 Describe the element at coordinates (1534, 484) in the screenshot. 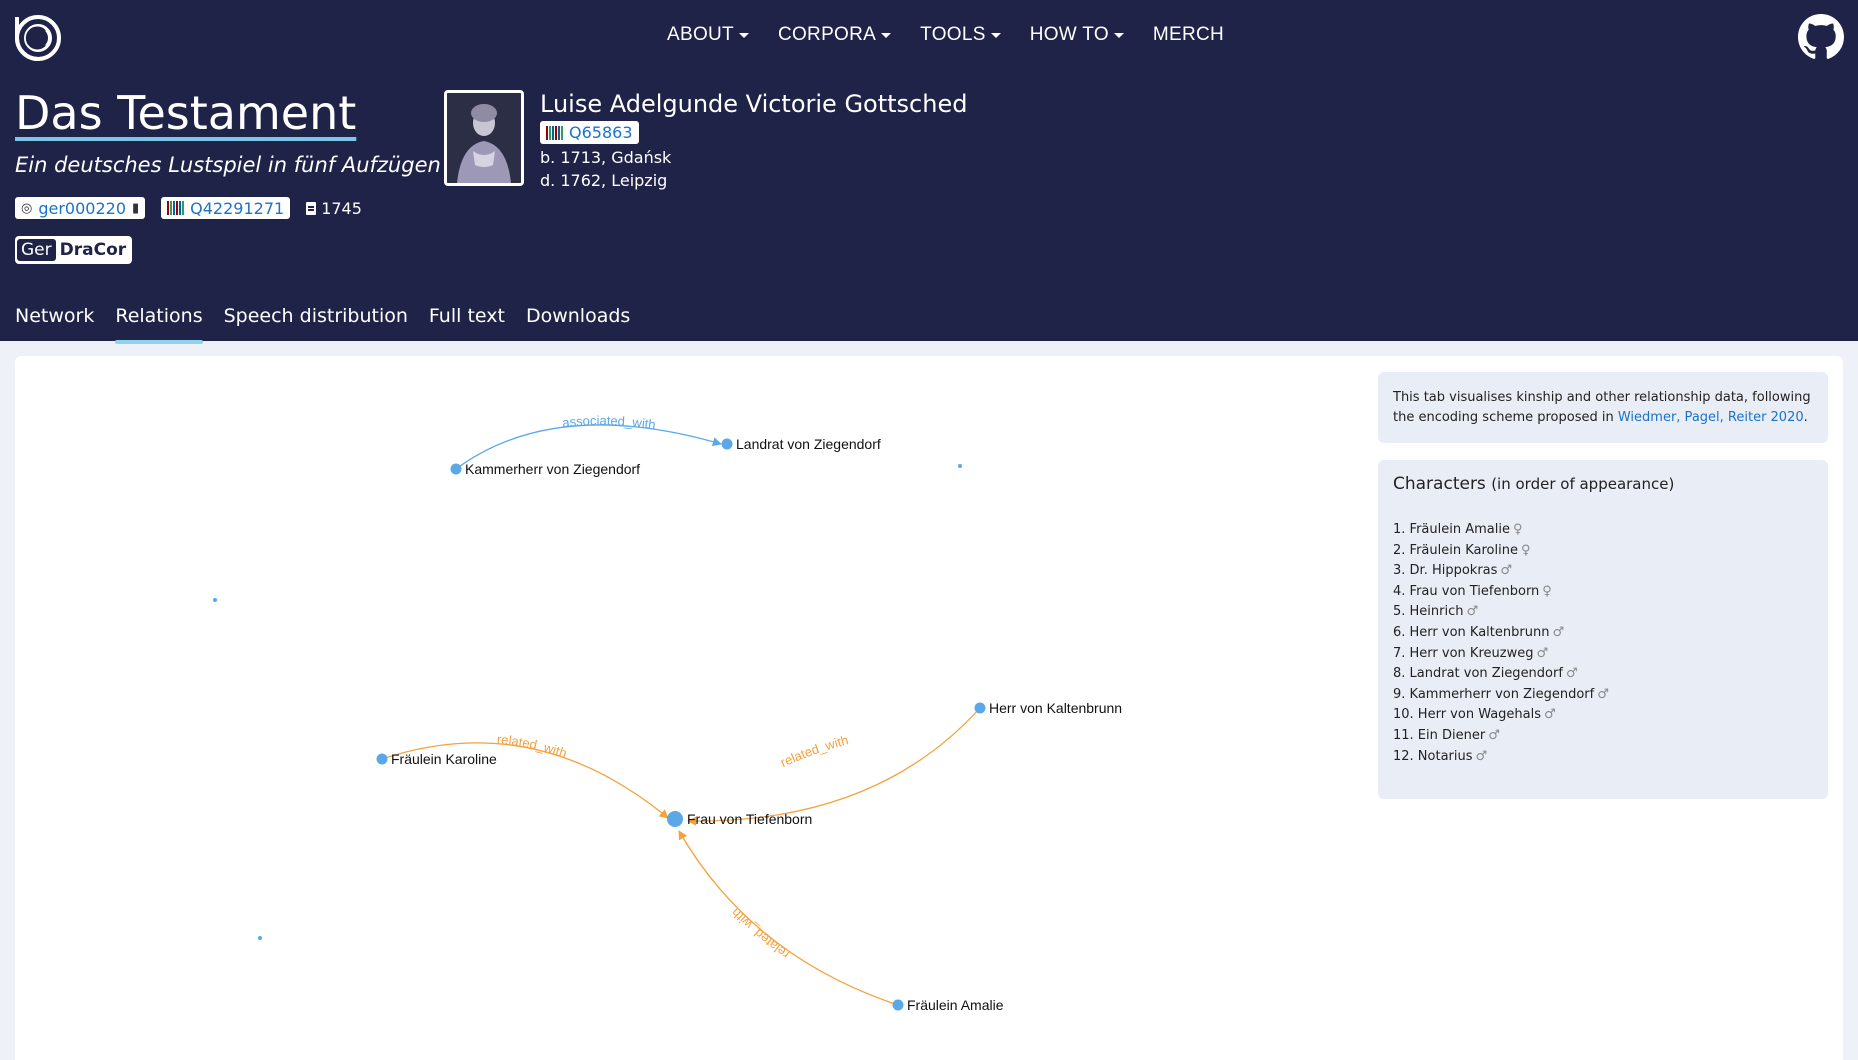

I see `characters-heading: Characters (in order of appearance)` at that location.